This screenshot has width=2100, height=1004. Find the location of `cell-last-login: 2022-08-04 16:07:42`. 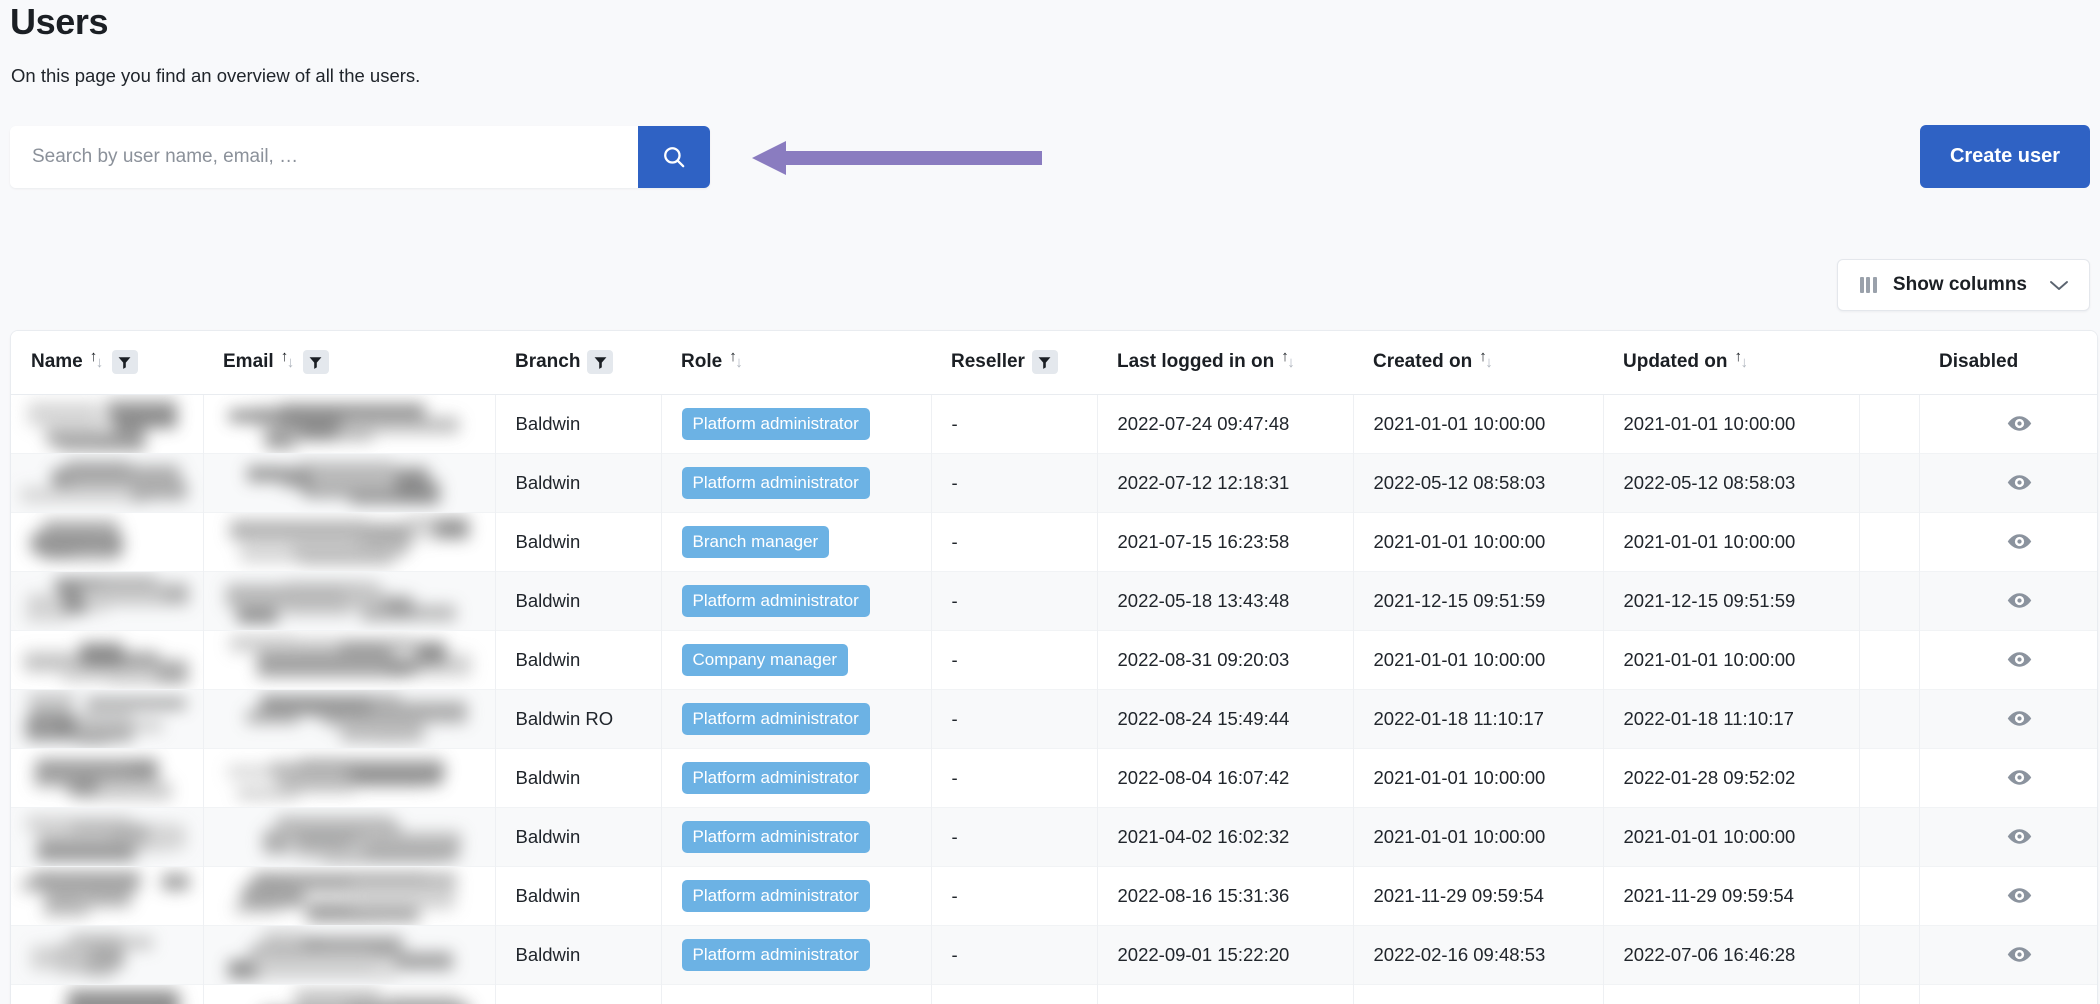

cell-last-login: 2022-08-04 16:07:42 is located at coordinates (1225, 777).